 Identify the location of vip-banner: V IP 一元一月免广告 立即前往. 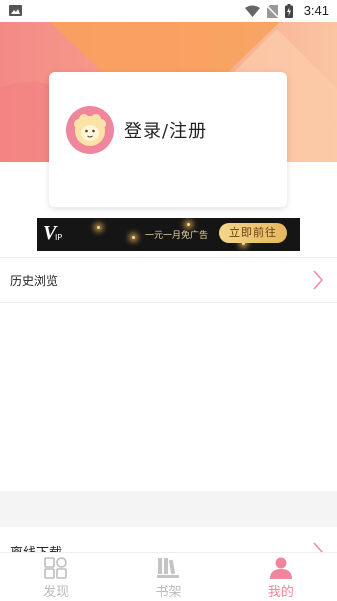
(168, 234).